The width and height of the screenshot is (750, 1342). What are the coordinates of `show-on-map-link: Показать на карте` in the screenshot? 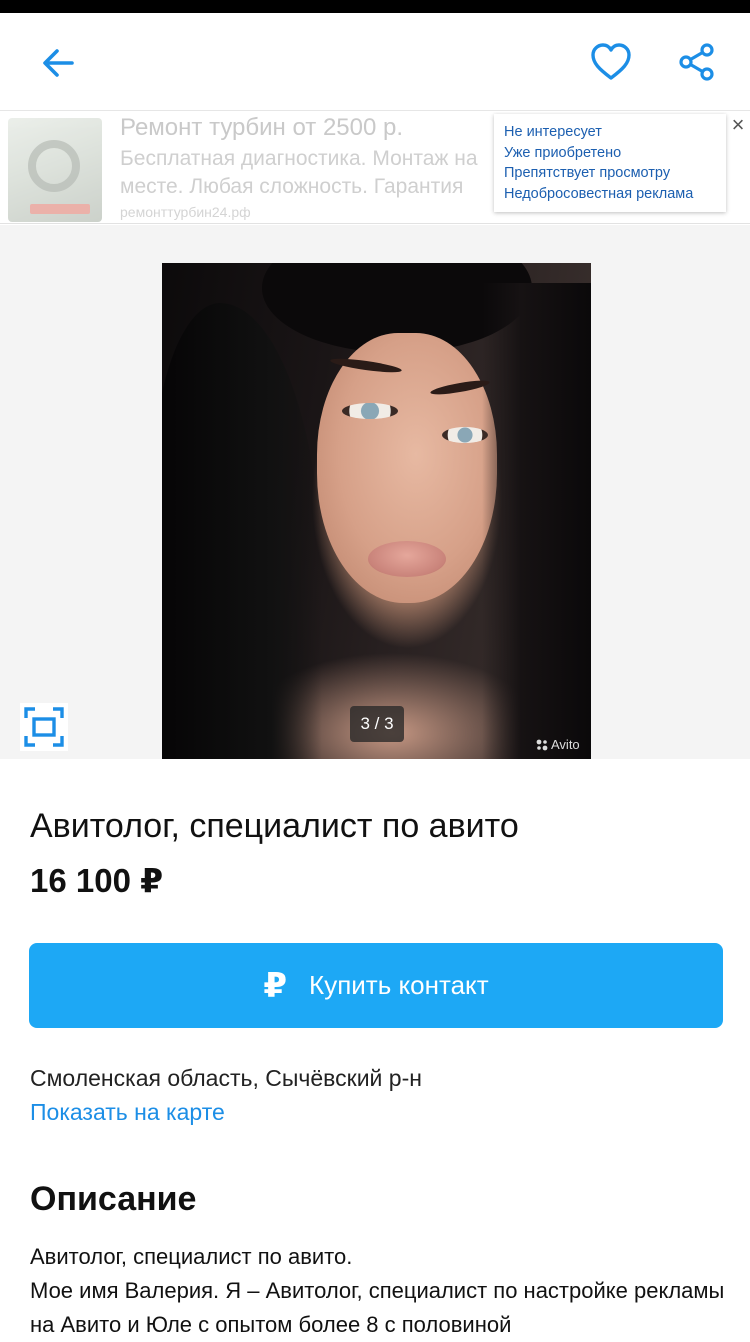 It's located at (127, 1112).